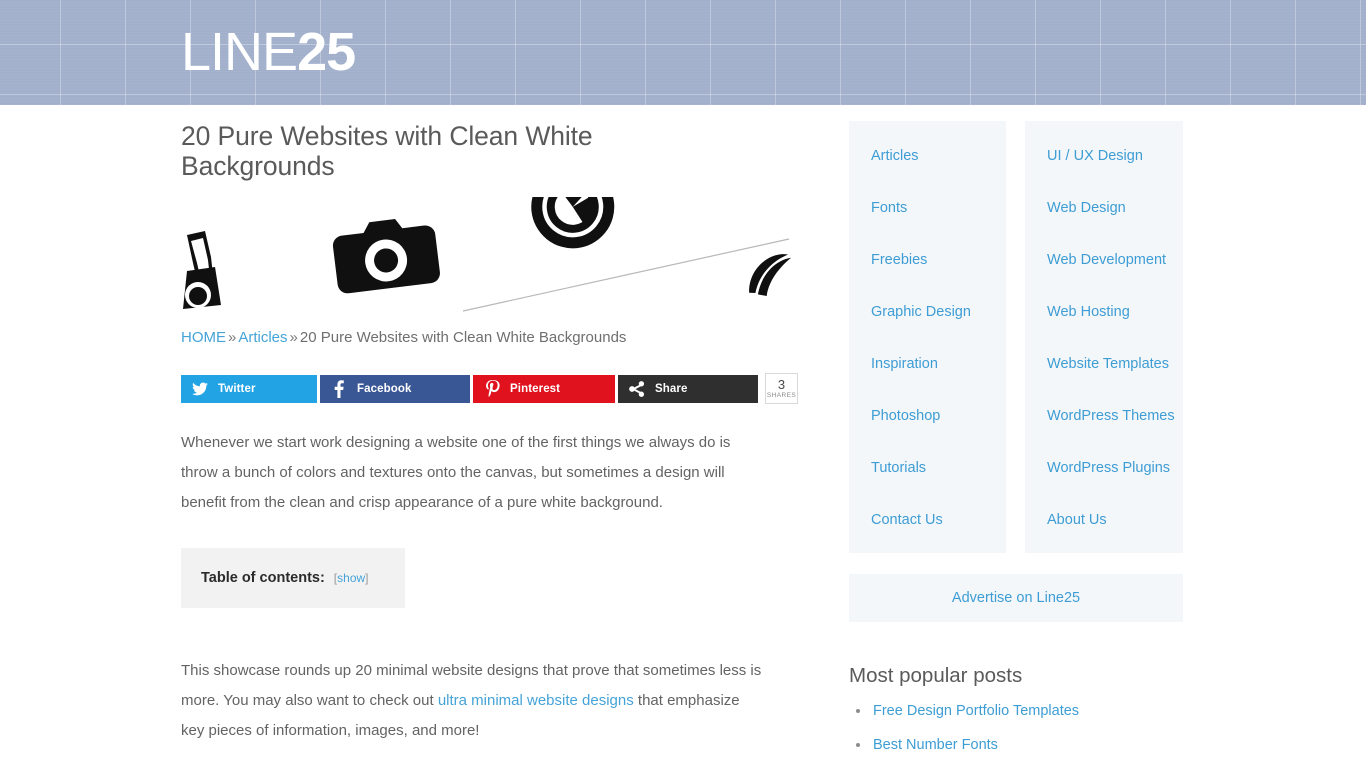  What do you see at coordinates (1115, 468) in the screenshot?
I see `sidebar-item-wordpress-plugins: WordPress Plugins` at bounding box center [1115, 468].